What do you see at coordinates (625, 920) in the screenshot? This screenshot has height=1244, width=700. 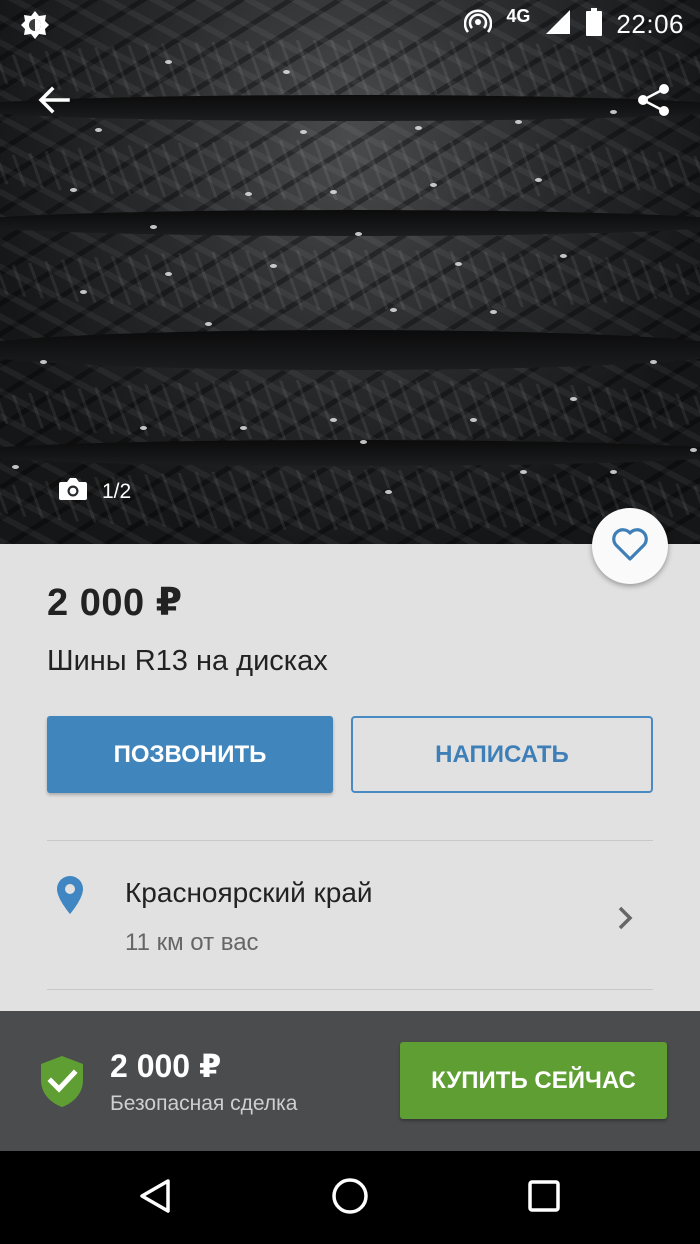 I see `chevron-right-icon` at bounding box center [625, 920].